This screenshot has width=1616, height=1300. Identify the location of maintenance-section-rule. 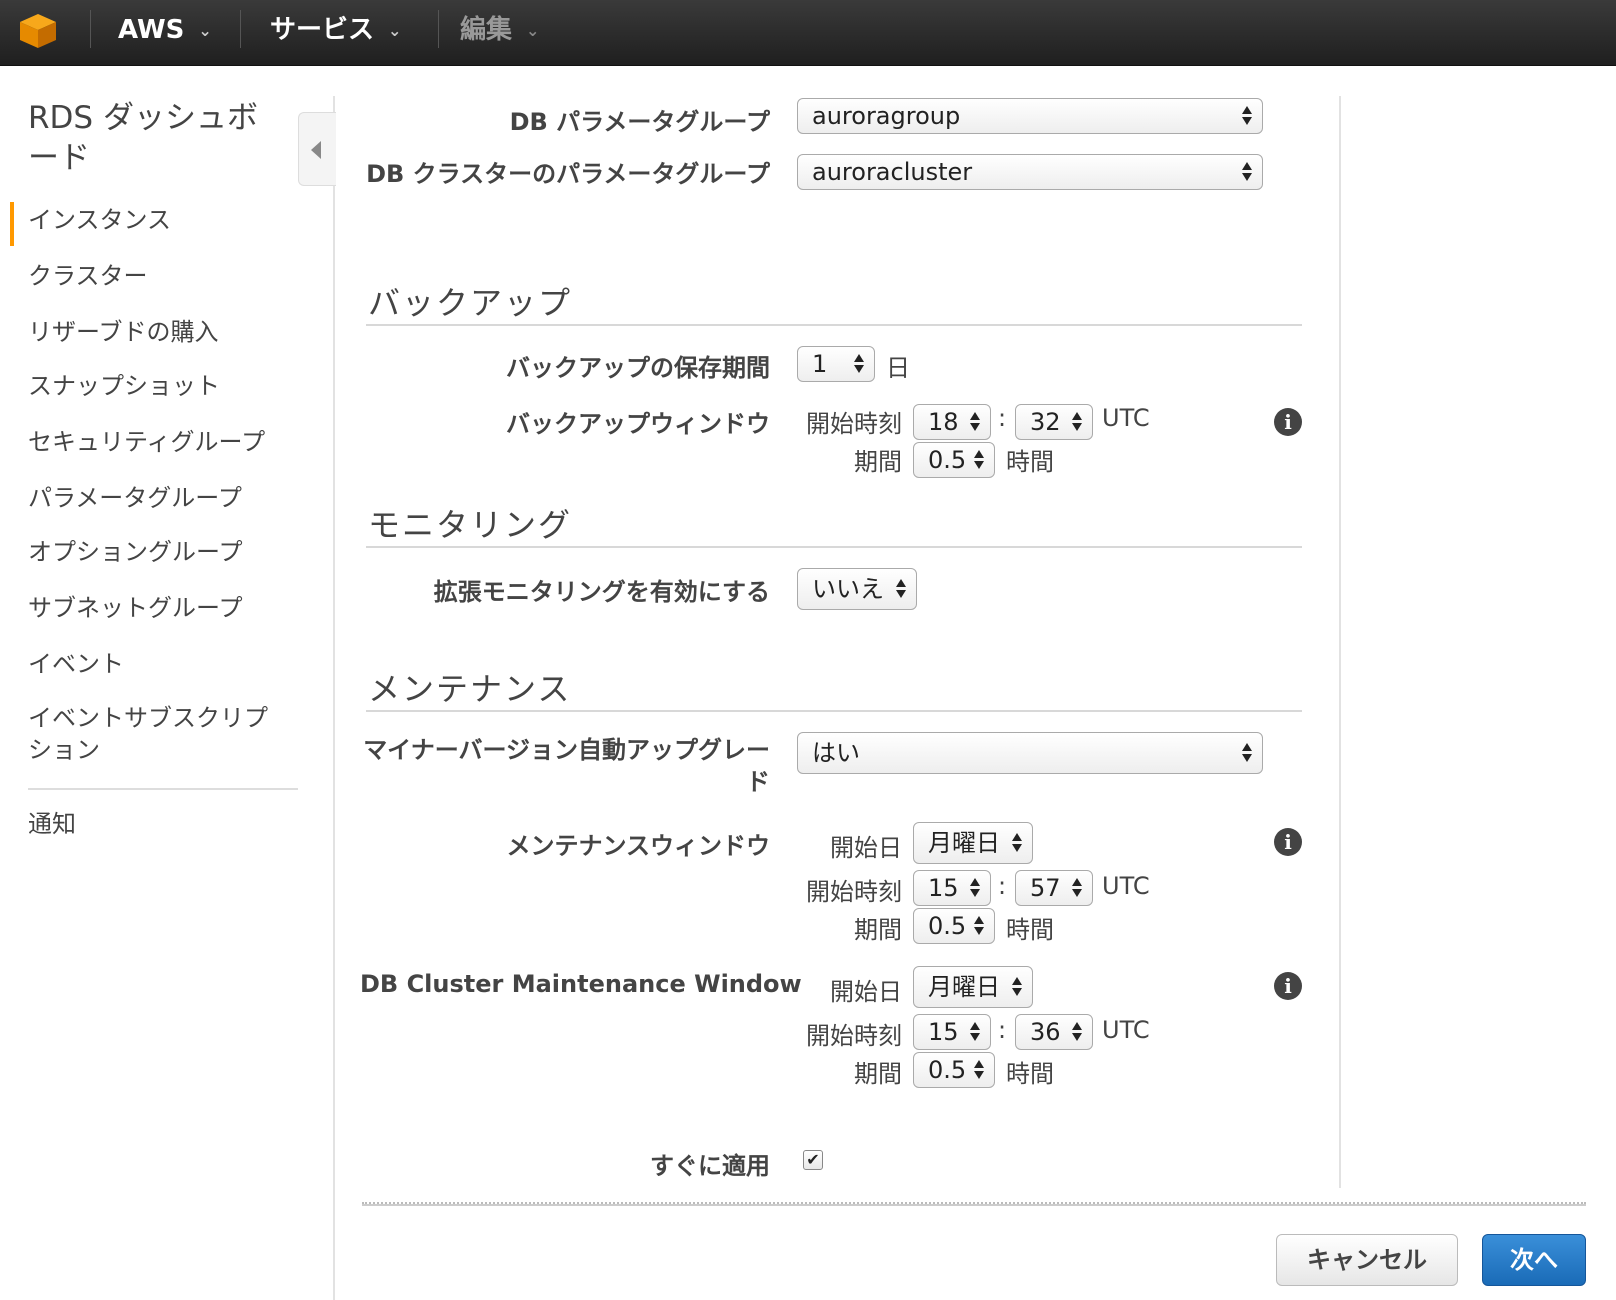
(834, 711).